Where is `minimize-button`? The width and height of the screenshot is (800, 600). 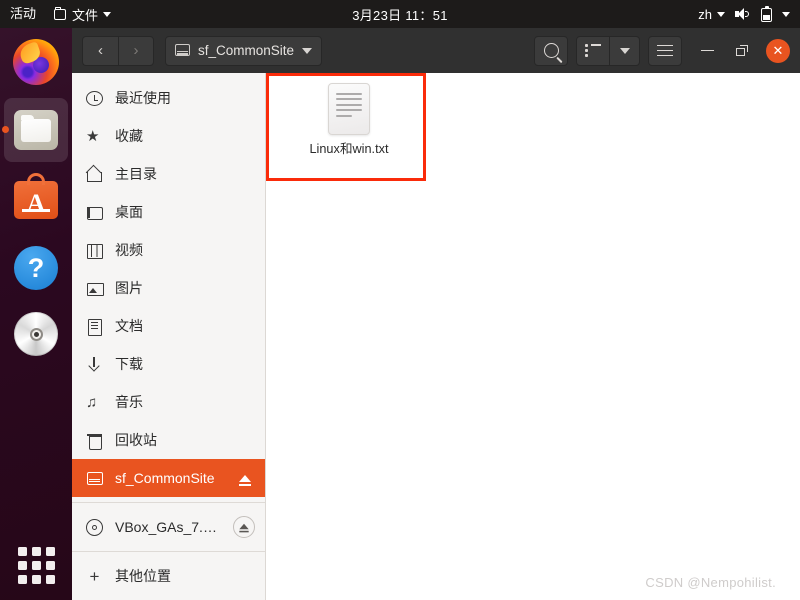 minimize-button is located at coordinates (707, 51).